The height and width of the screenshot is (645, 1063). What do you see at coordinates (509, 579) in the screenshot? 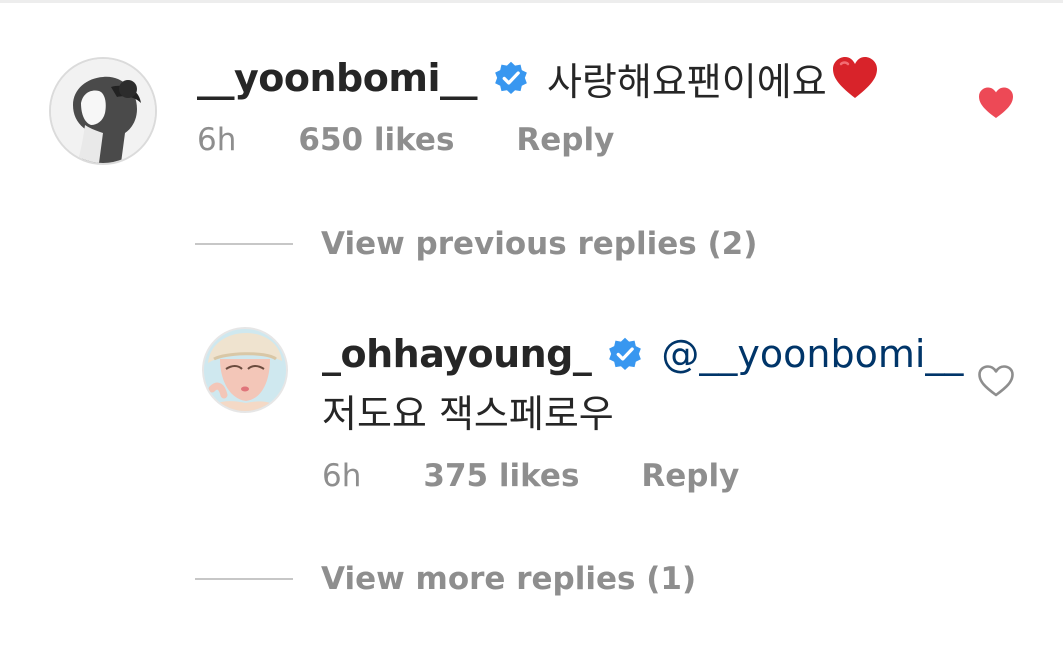
I see `view-more-replies-label: View more replies (1)` at bounding box center [509, 579].